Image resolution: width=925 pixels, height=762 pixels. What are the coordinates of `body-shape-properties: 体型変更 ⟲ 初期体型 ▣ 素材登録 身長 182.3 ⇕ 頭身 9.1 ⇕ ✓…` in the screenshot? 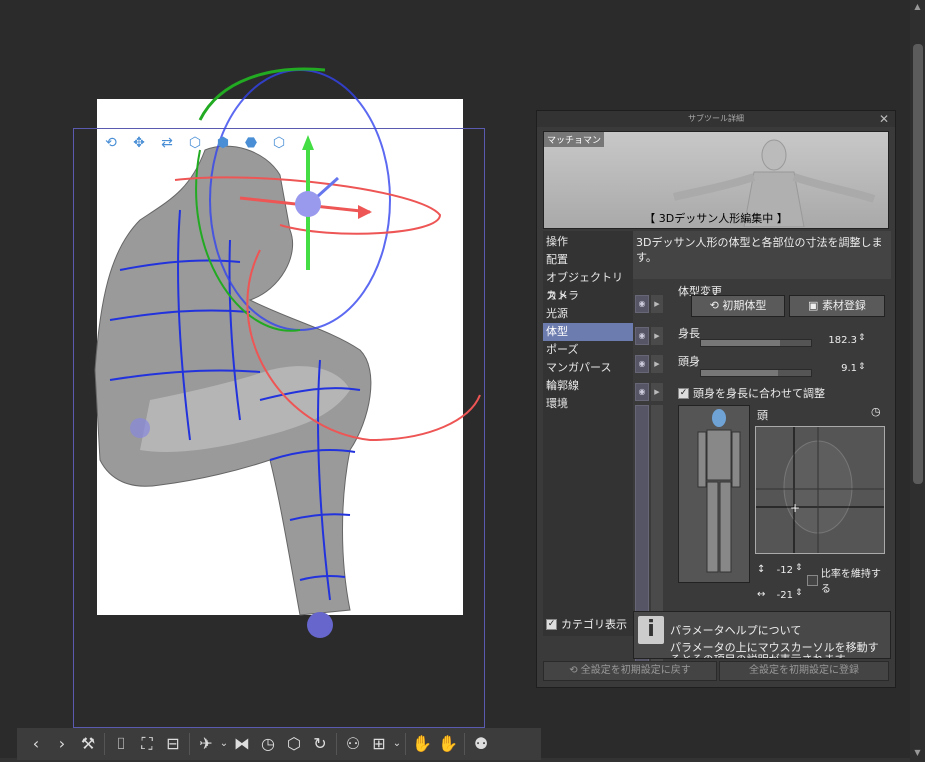 It's located at (782, 448).